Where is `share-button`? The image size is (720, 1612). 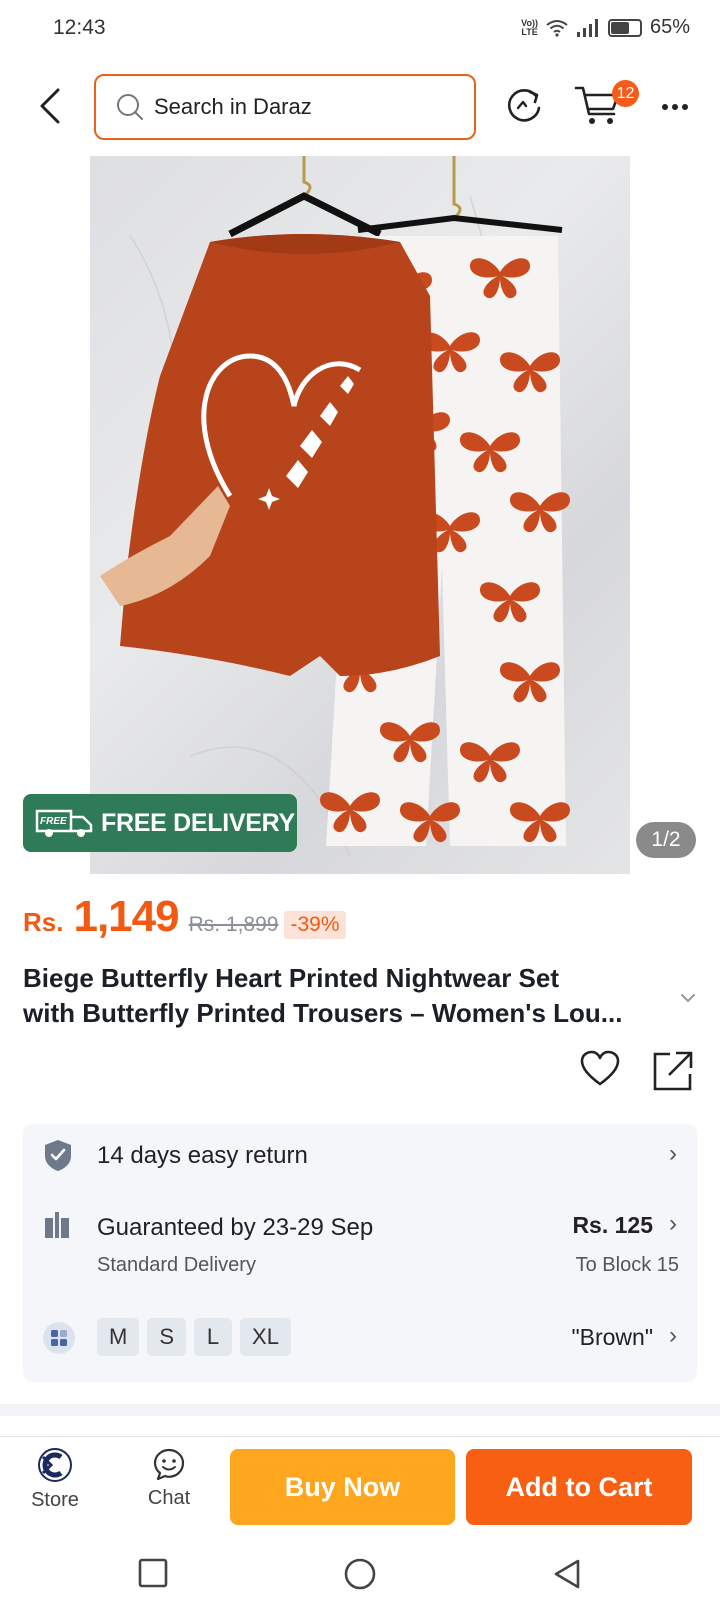
share-button is located at coordinates (673, 1071).